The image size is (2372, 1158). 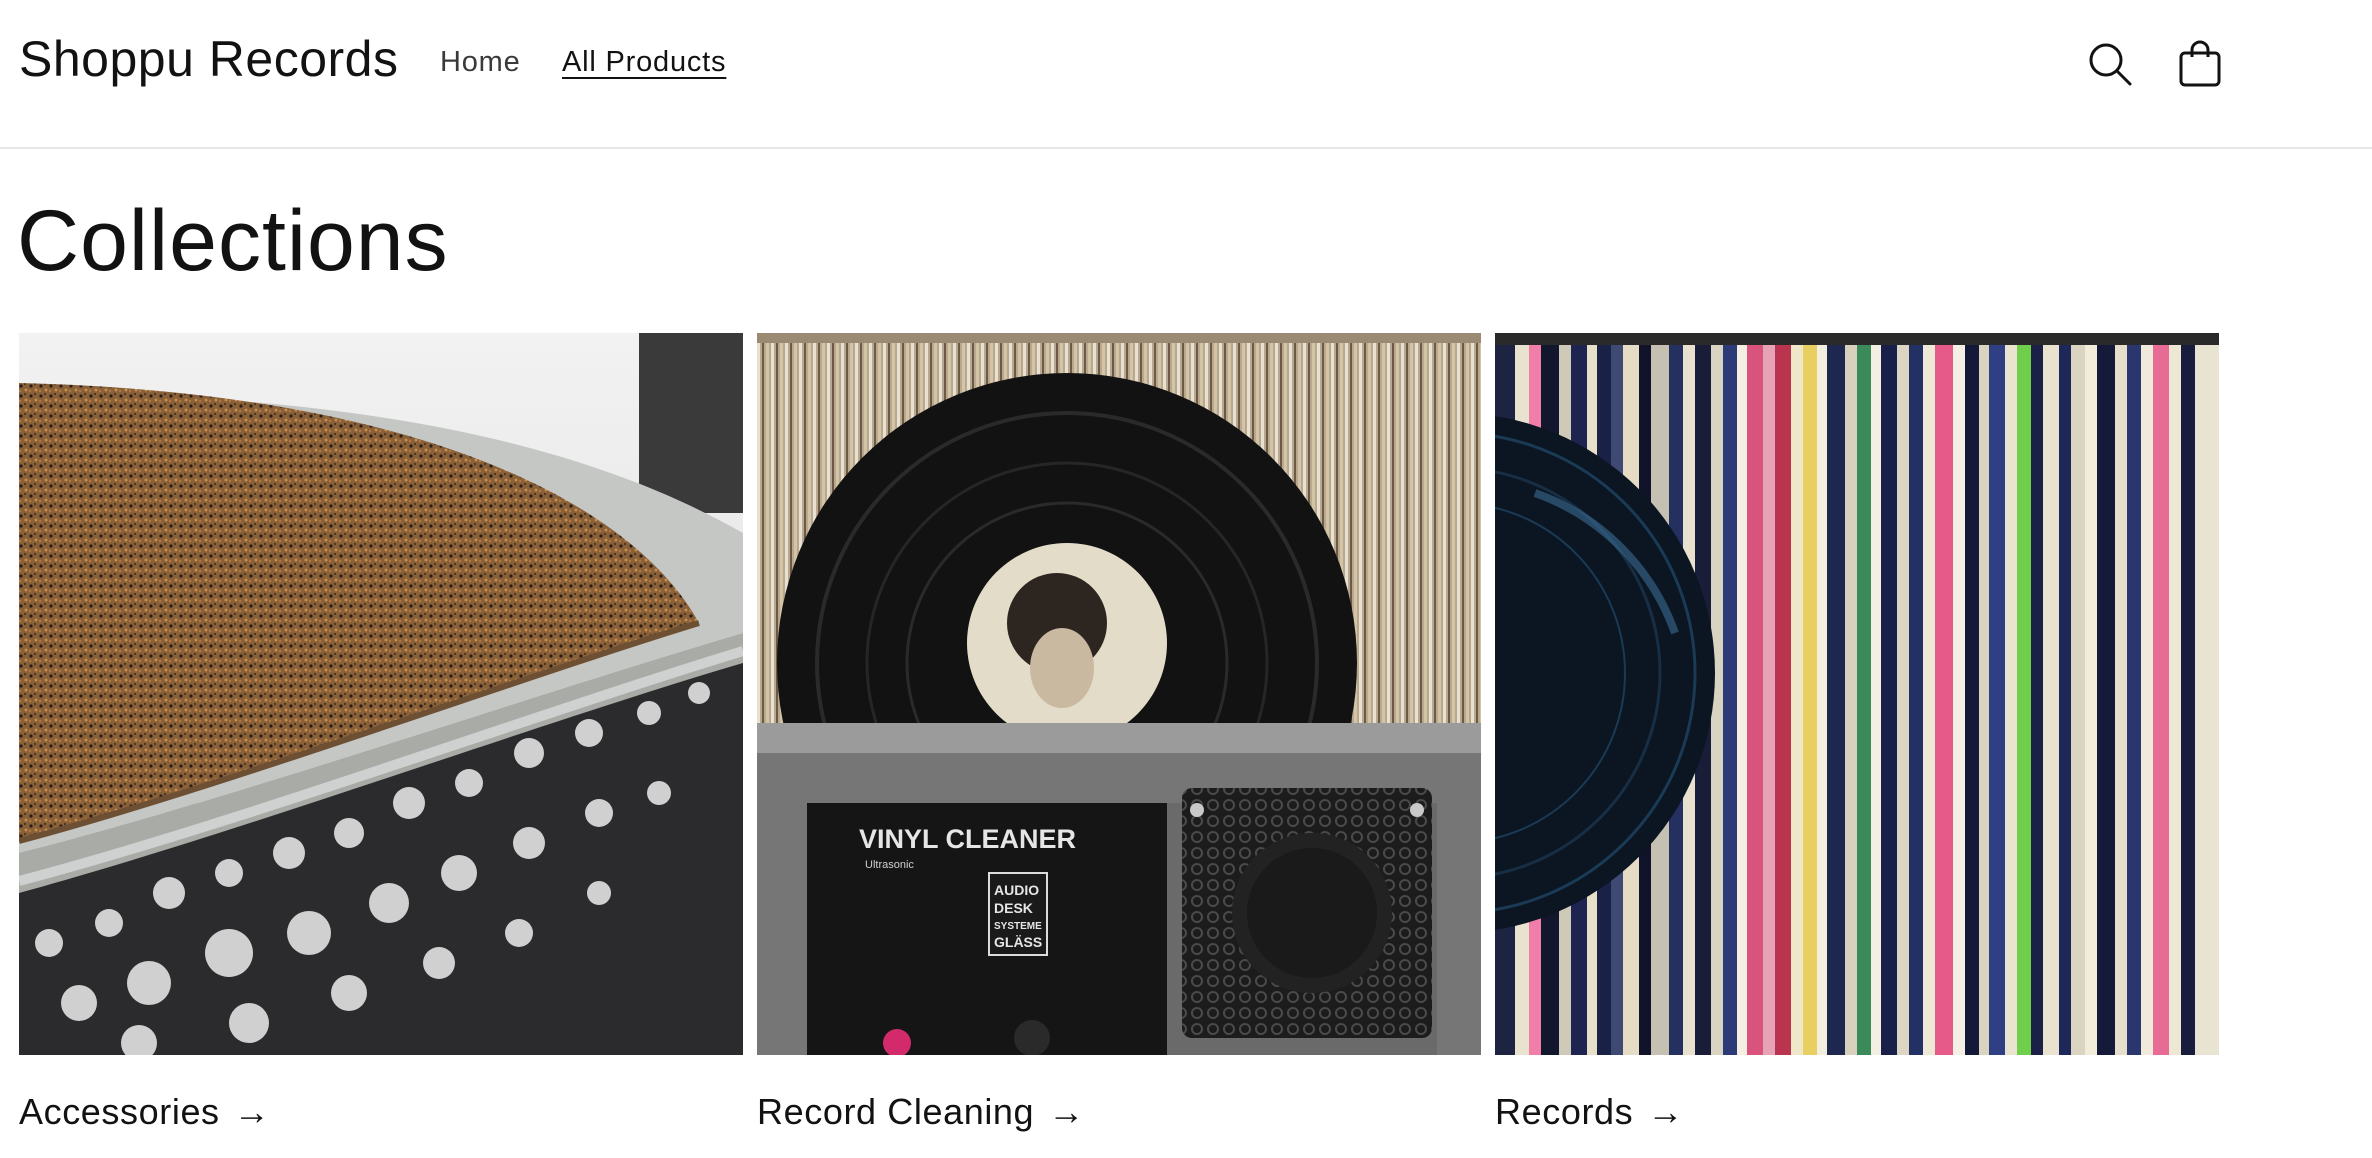 I want to click on svg-text: GLÄSS, so click(x=1018, y=942).